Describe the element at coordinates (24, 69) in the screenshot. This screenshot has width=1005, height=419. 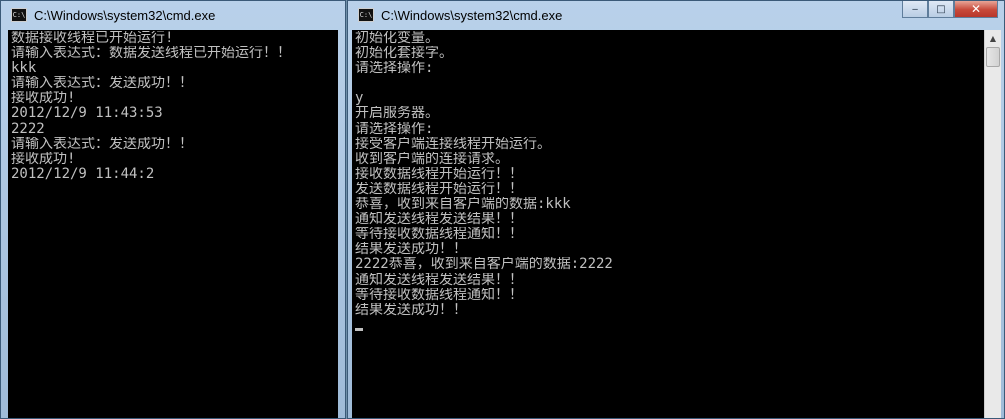
I see `console-line: kkk` at that location.